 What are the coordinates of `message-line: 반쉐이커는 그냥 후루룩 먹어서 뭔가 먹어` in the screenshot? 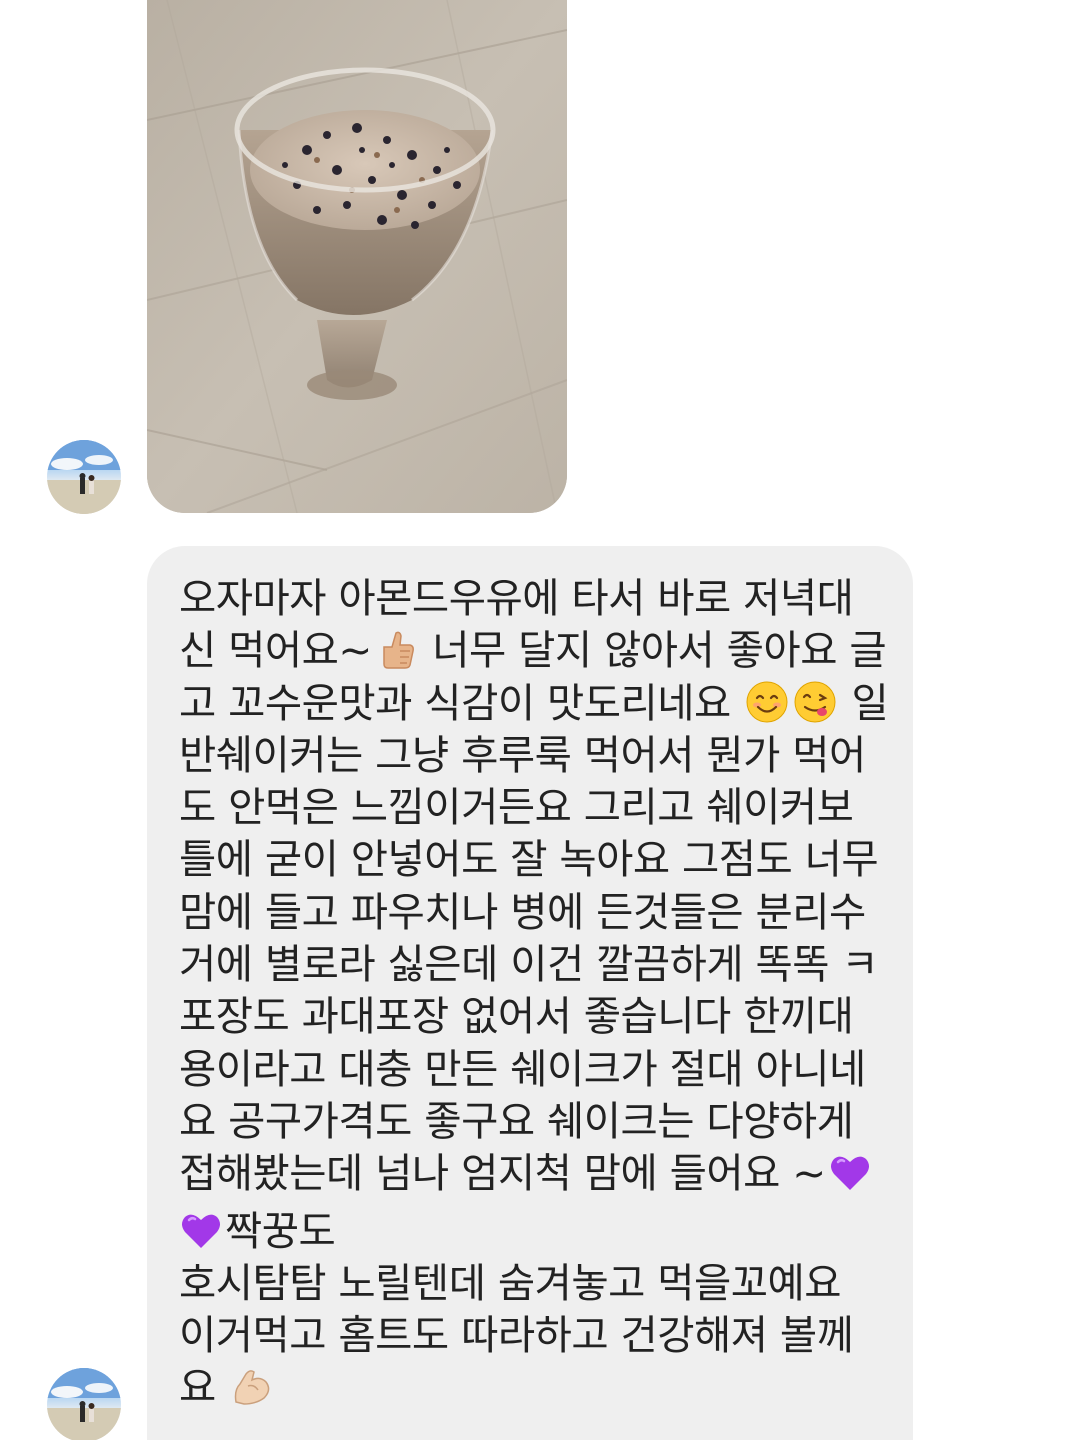 It's located at (522, 754).